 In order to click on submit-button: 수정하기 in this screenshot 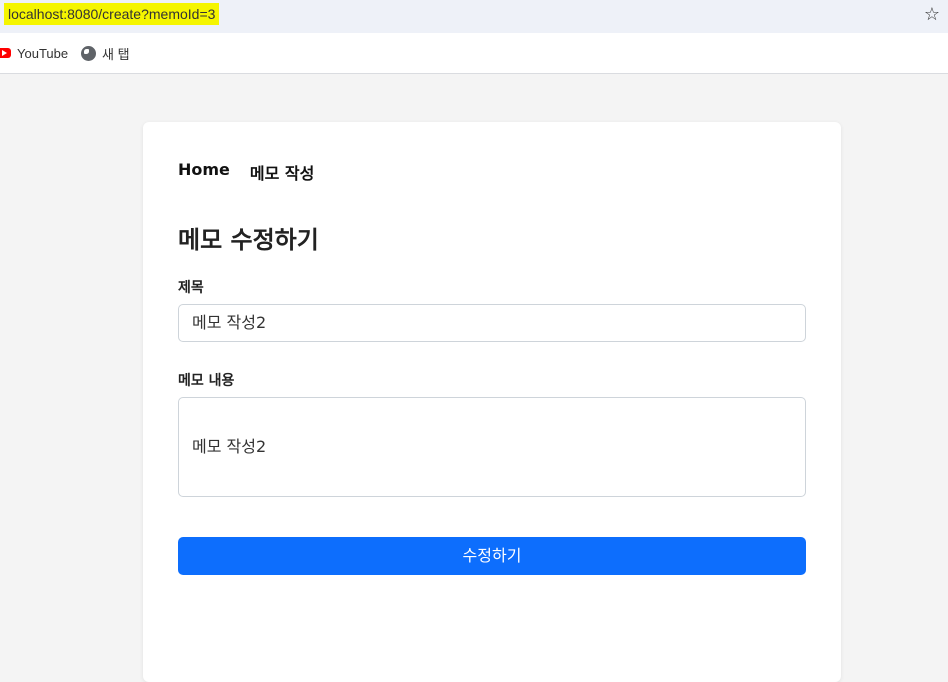, I will do `click(492, 556)`.